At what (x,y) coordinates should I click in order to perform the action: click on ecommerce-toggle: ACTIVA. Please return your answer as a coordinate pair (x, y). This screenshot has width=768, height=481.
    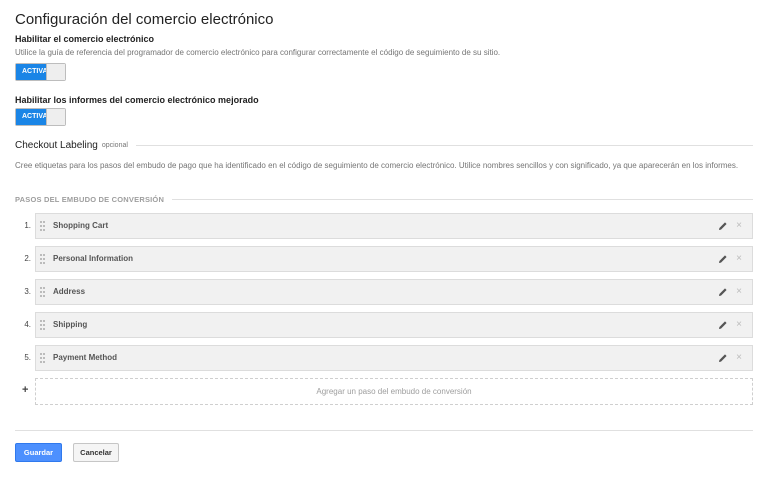
    Looking at the image, I should click on (40, 72).